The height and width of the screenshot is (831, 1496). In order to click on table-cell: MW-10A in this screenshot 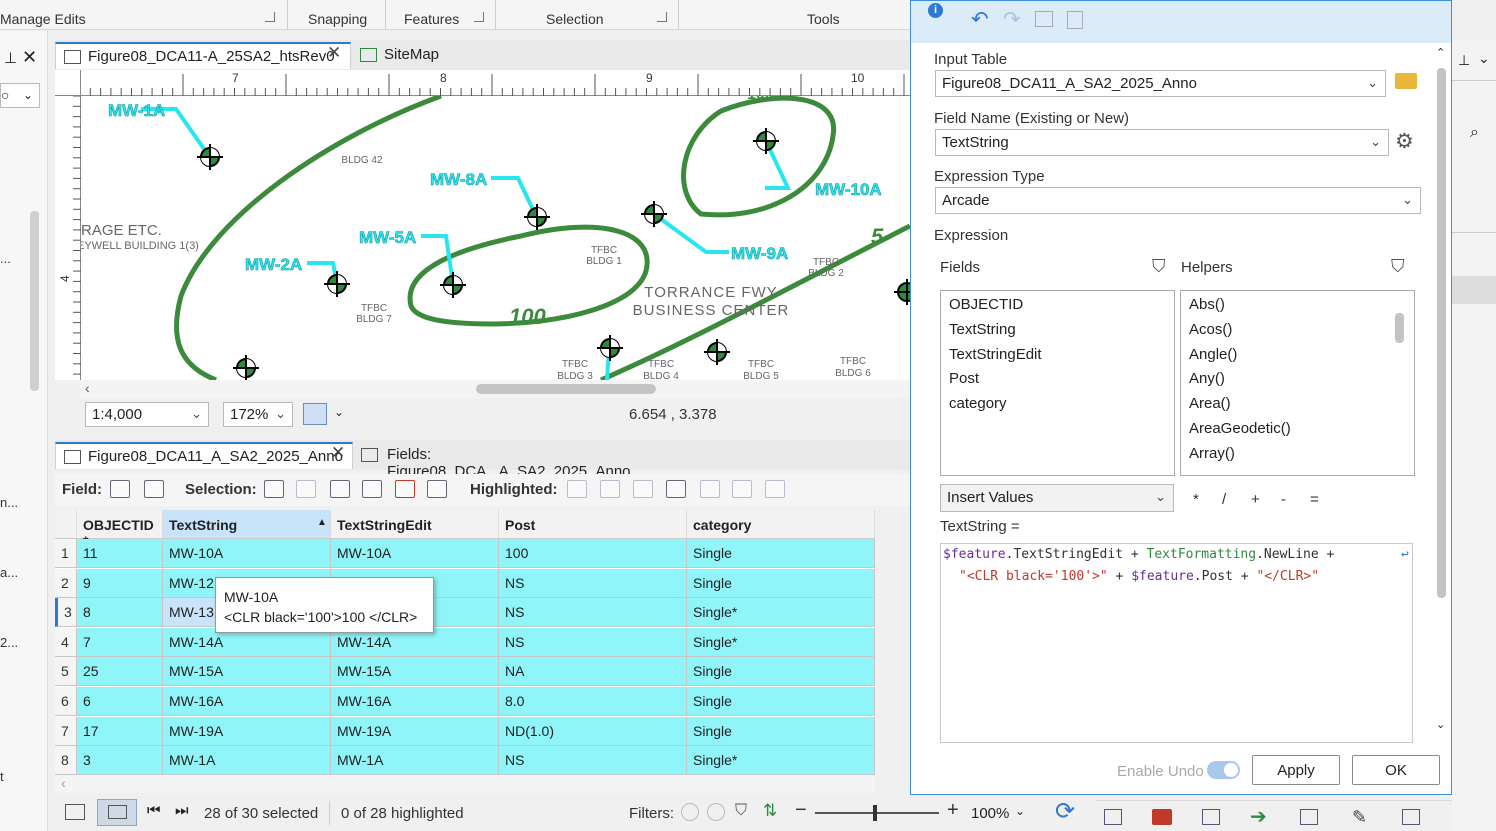, I will do `click(415, 553)`.